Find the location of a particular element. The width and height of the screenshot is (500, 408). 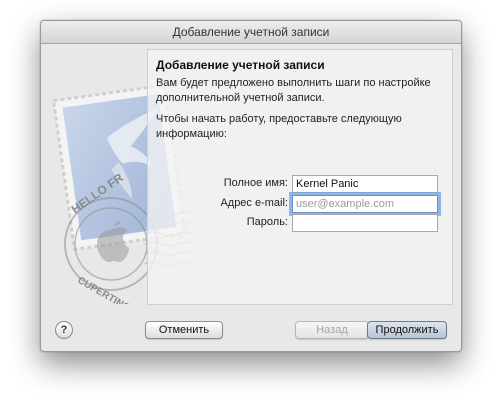

window-title: Добавление учетной записи is located at coordinates (251, 32).